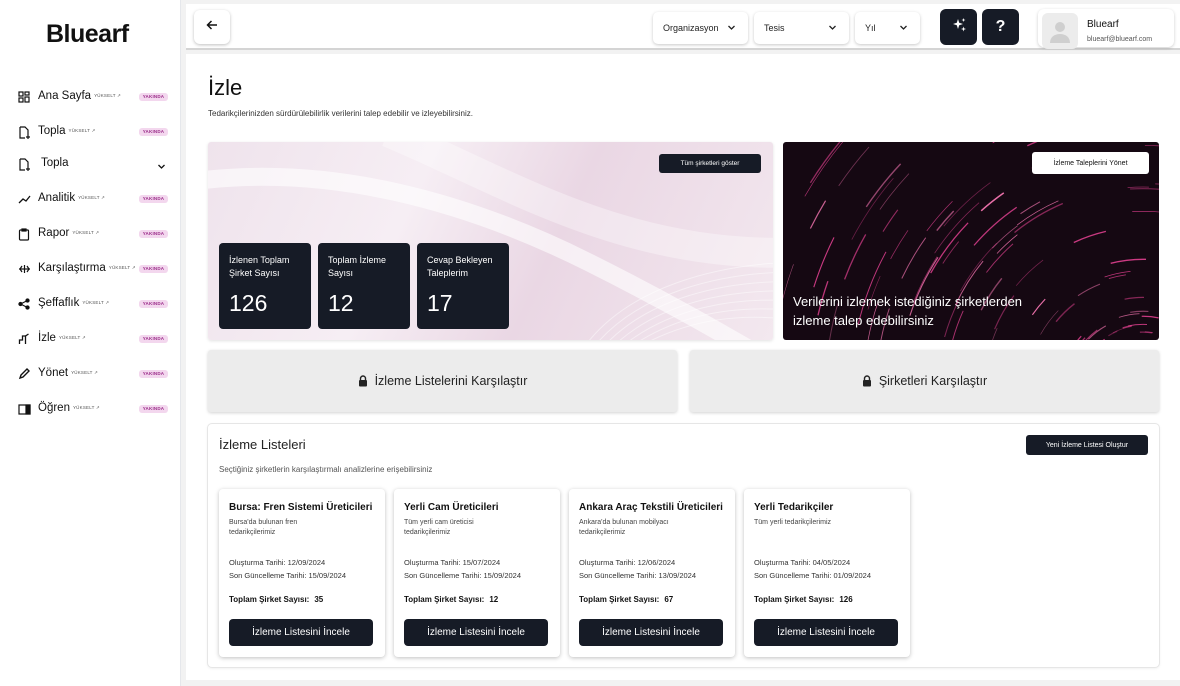 The image size is (1180, 686). I want to click on year-select: Yıl, so click(887, 28).